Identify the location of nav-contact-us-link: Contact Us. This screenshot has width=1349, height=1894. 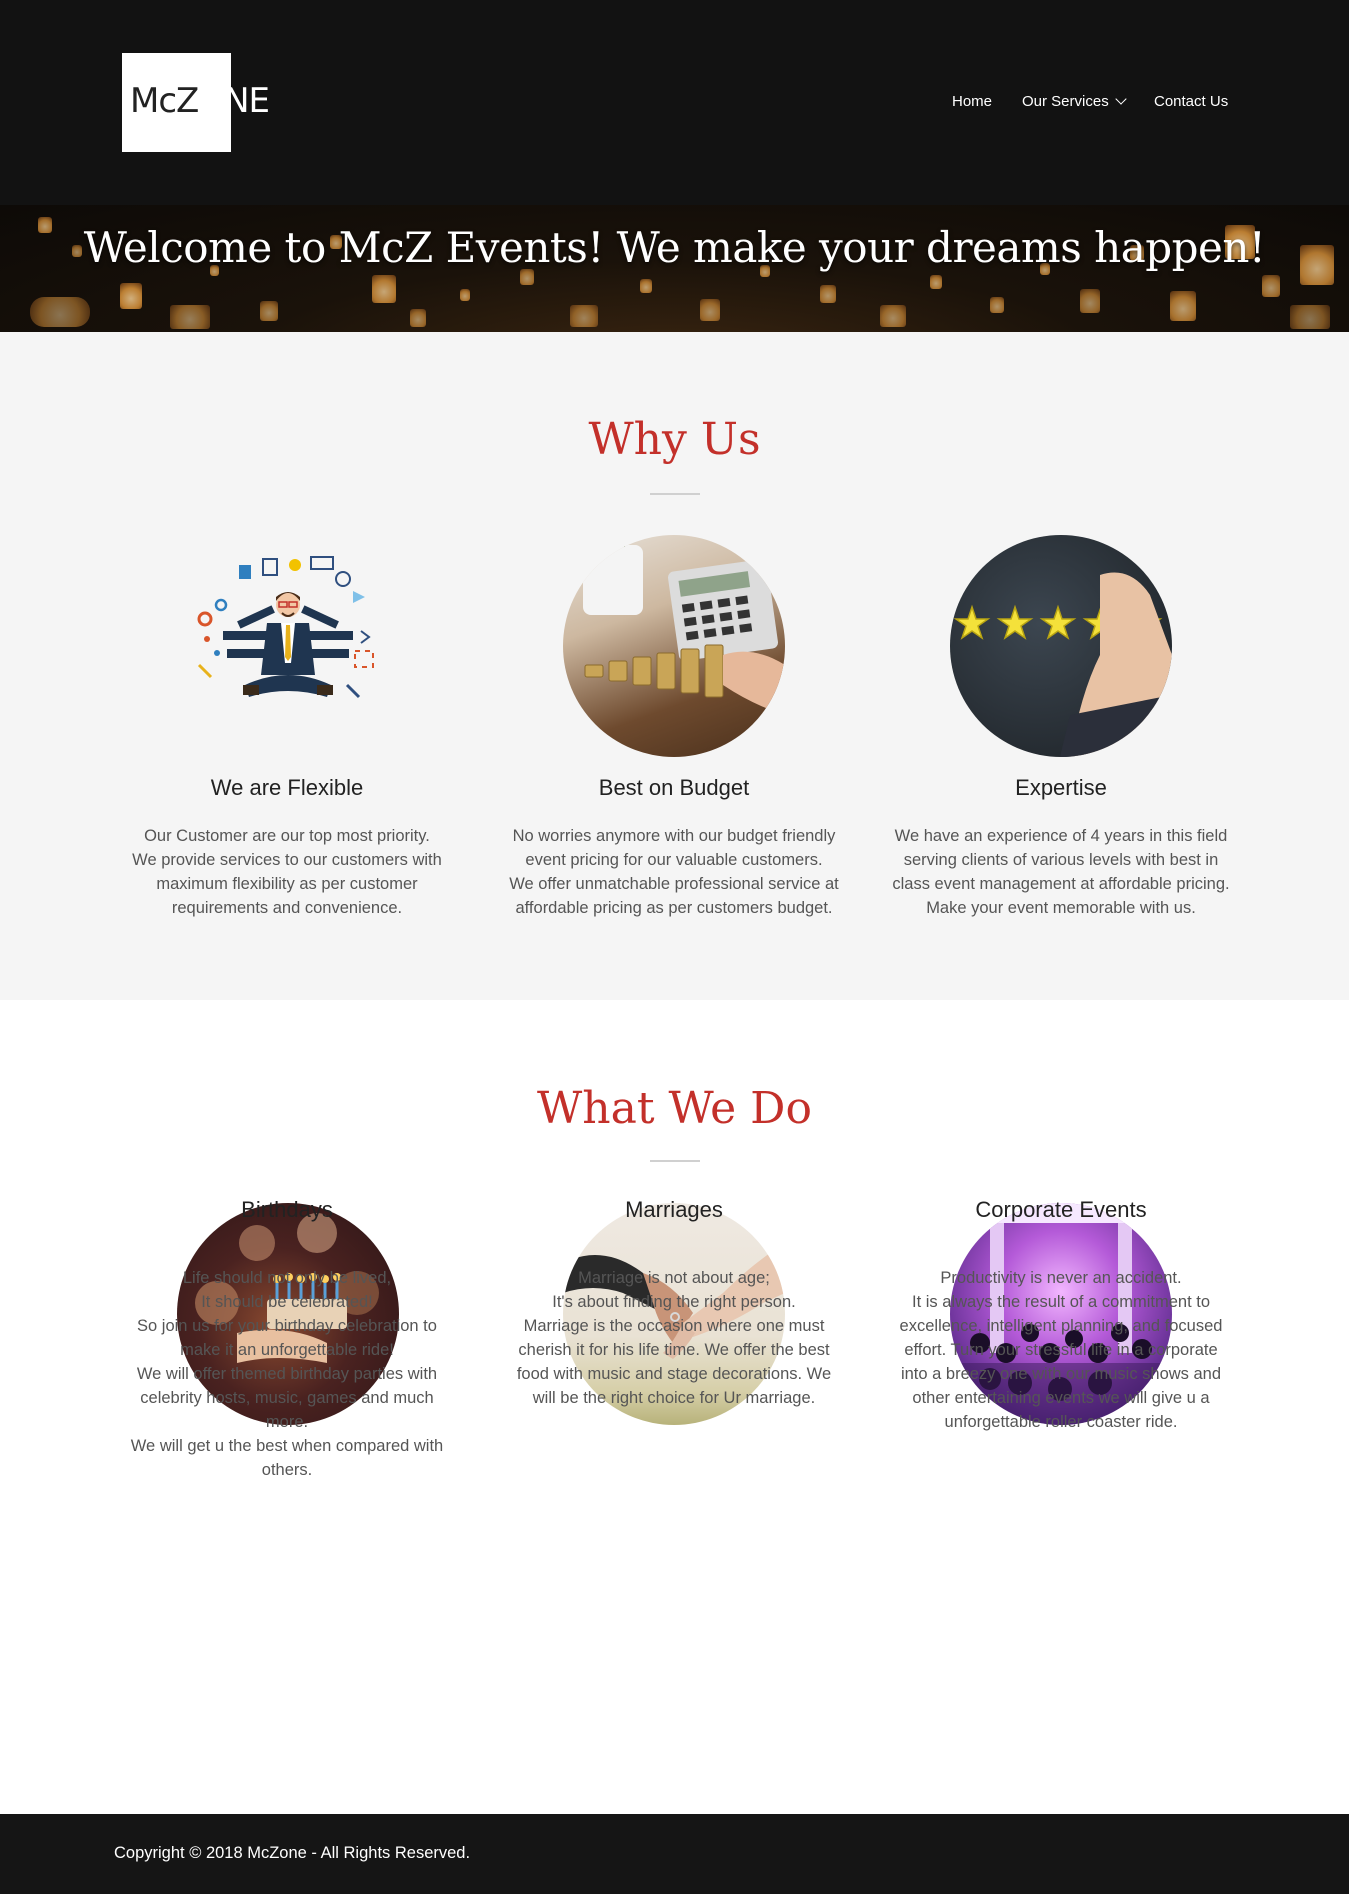
(1191, 101).